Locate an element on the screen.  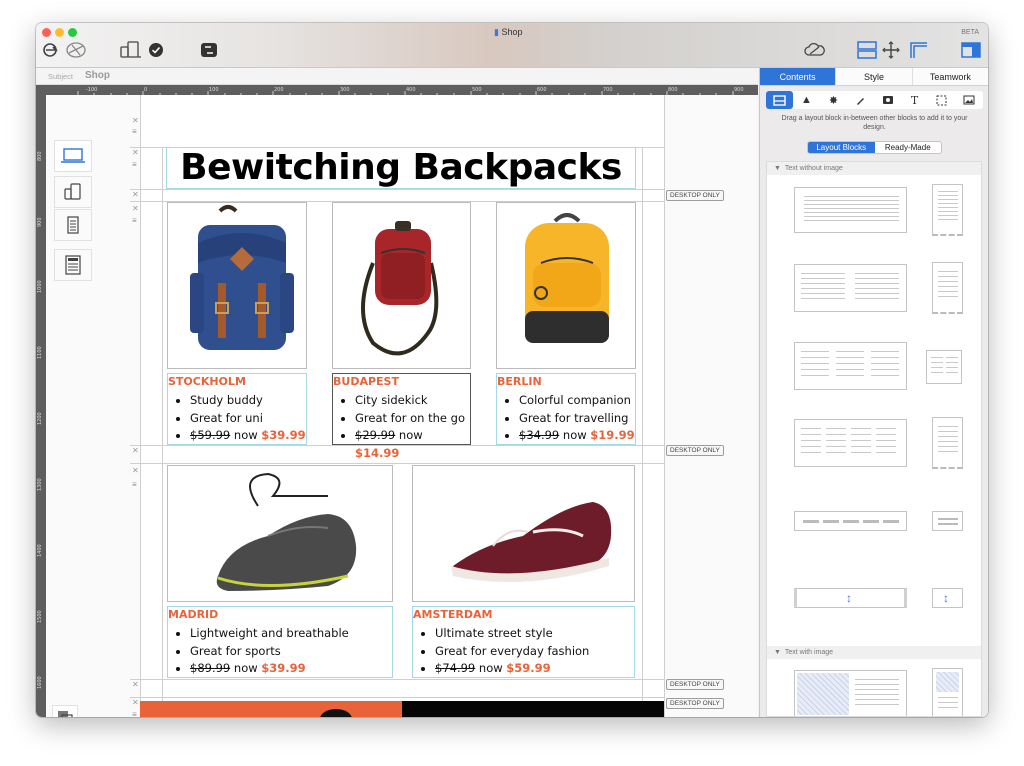
new-price: $14.99 is located at coordinates (377, 452).